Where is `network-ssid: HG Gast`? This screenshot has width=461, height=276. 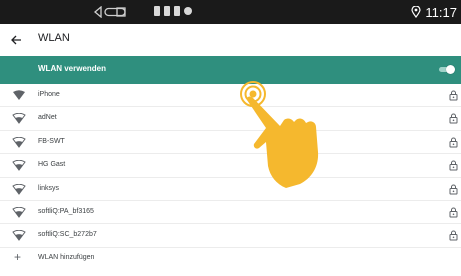
network-ssid: HG Gast is located at coordinates (52, 165).